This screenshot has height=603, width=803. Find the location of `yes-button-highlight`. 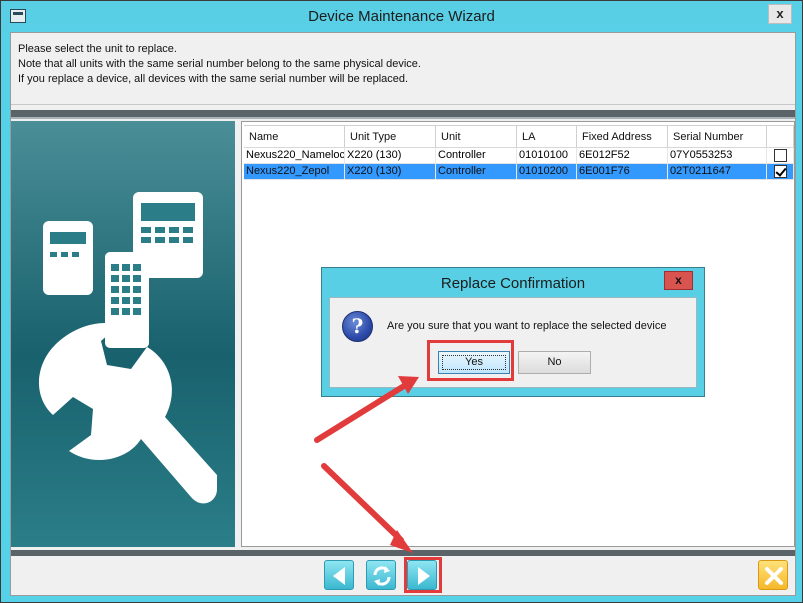

yes-button-highlight is located at coordinates (470, 360).